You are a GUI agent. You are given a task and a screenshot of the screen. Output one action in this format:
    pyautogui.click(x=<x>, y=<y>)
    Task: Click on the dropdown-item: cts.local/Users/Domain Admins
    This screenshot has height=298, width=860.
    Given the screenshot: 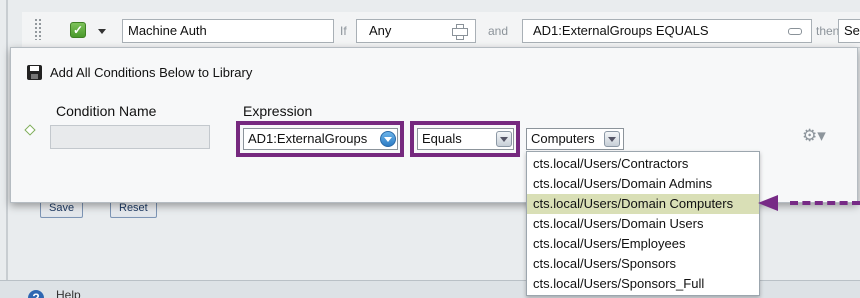 What is the action you would take?
    pyautogui.click(x=643, y=184)
    